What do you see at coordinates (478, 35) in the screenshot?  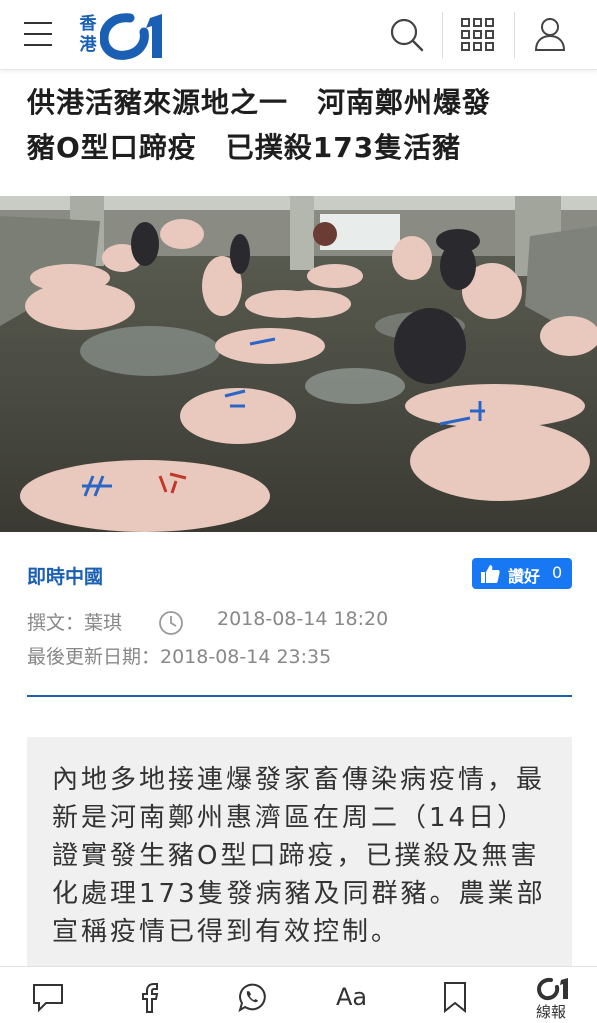 I see `grid-icon` at bounding box center [478, 35].